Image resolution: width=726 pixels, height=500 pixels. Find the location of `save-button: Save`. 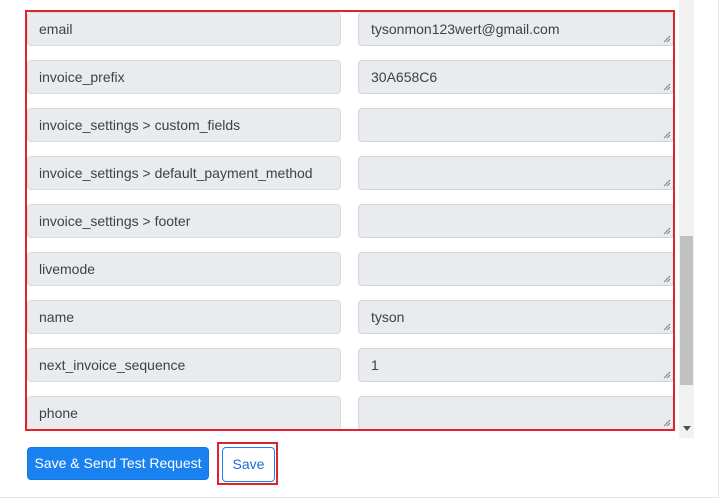

save-button: Save is located at coordinates (248, 464).